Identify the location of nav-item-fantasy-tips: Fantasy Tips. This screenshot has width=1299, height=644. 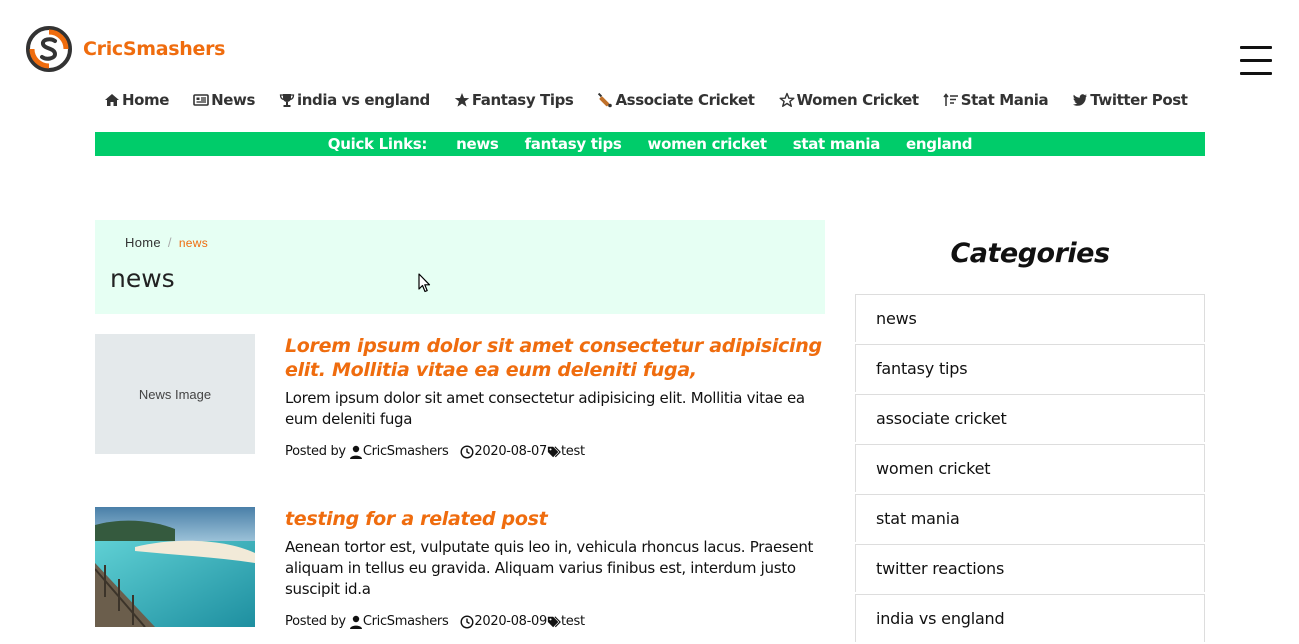
(514, 100).